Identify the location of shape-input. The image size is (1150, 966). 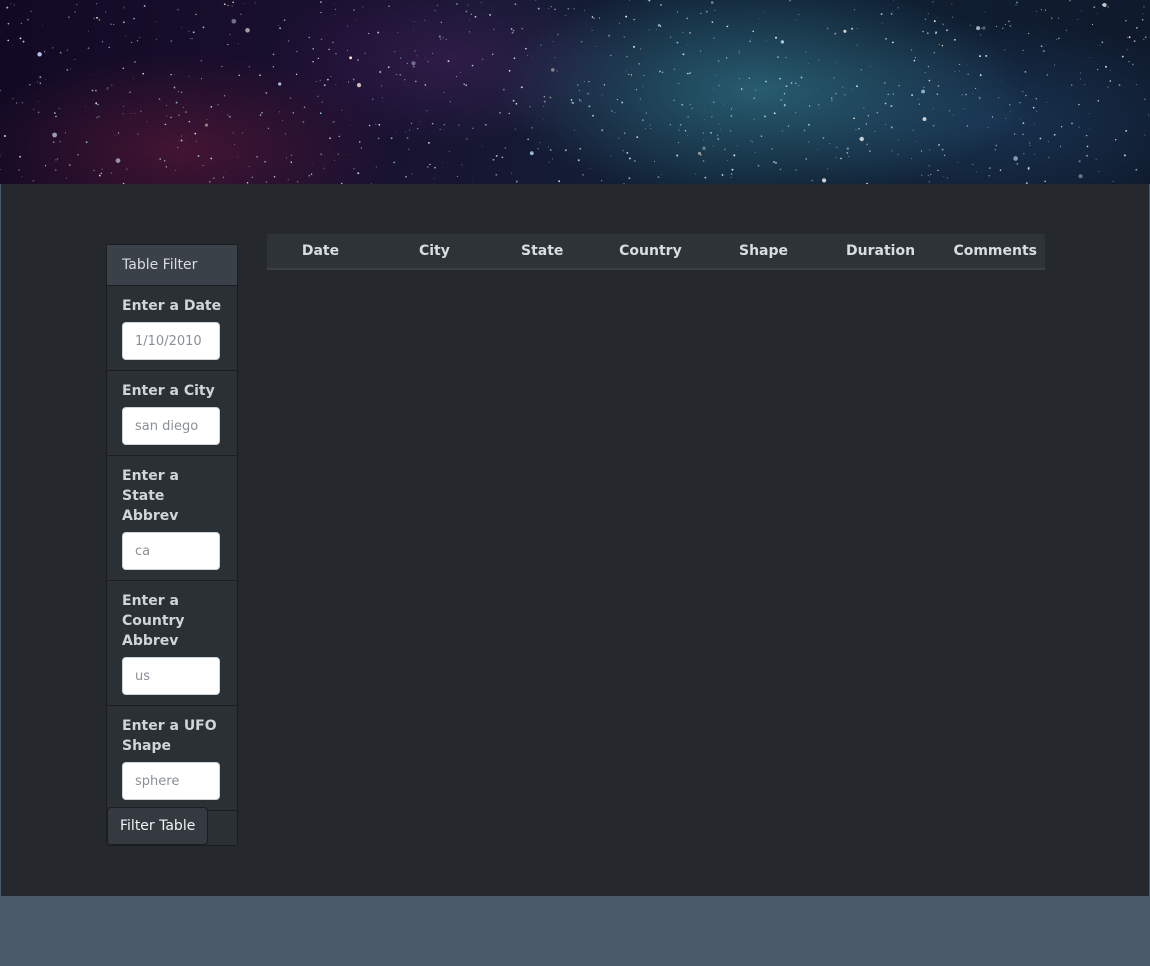
(171, 781).